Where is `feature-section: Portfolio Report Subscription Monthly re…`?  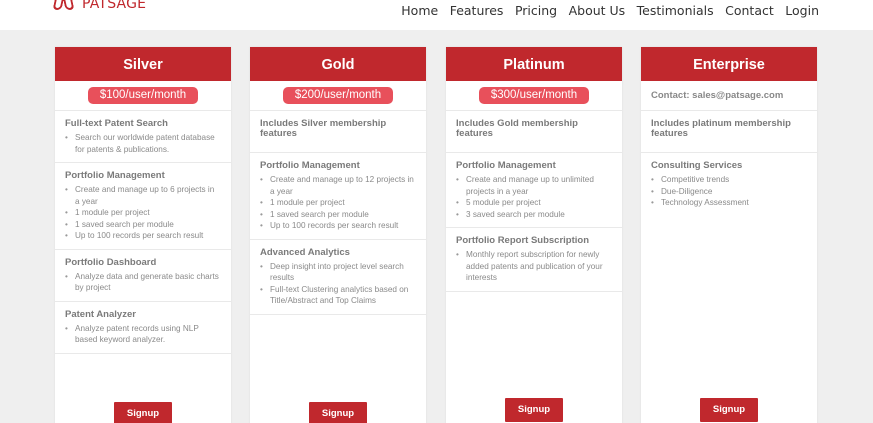
feature-section: Portfolio Report Subscription Monthly re… is located at coordinates (534, 260).